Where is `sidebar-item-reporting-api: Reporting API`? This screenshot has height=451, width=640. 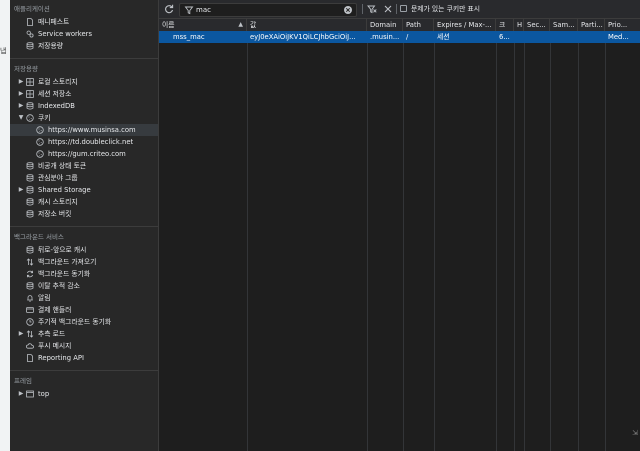
sidebar-item-reporting-api: Reporting API is located at coordinates (84, 358).